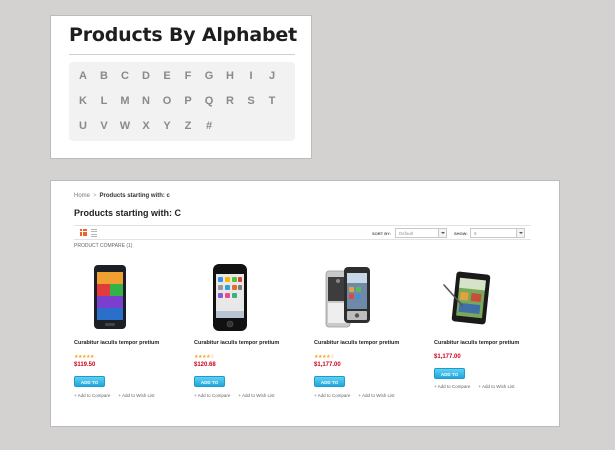 This screenshot has width=615, height=450. Describe the element at coordinates (104, 126) in the screenshot. I see `alphabet-letter-link: V` at that location.